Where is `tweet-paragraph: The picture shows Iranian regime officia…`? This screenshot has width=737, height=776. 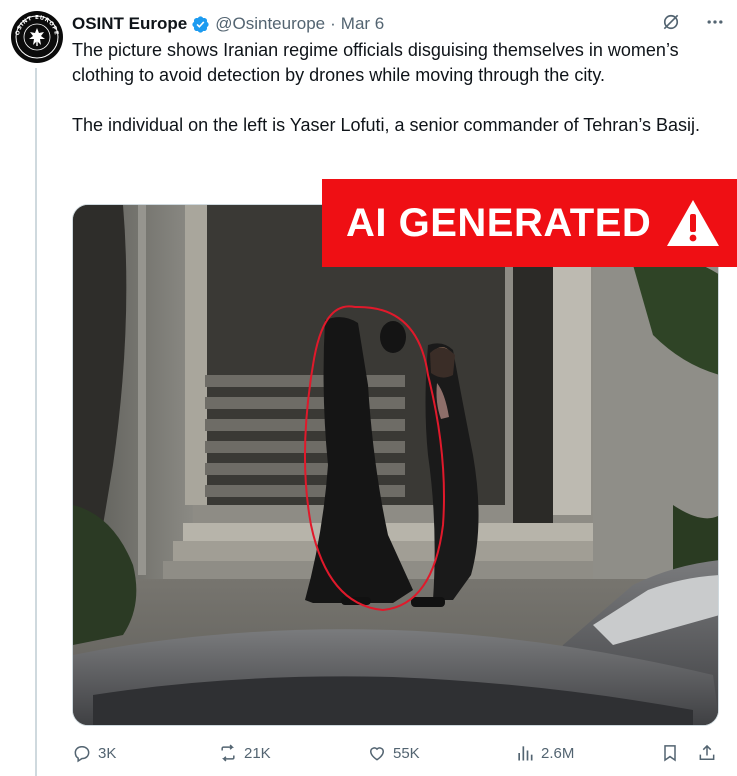 tweet-paragraph: The picture shows Iranian regime officia… is located at coordinates (375, 62).